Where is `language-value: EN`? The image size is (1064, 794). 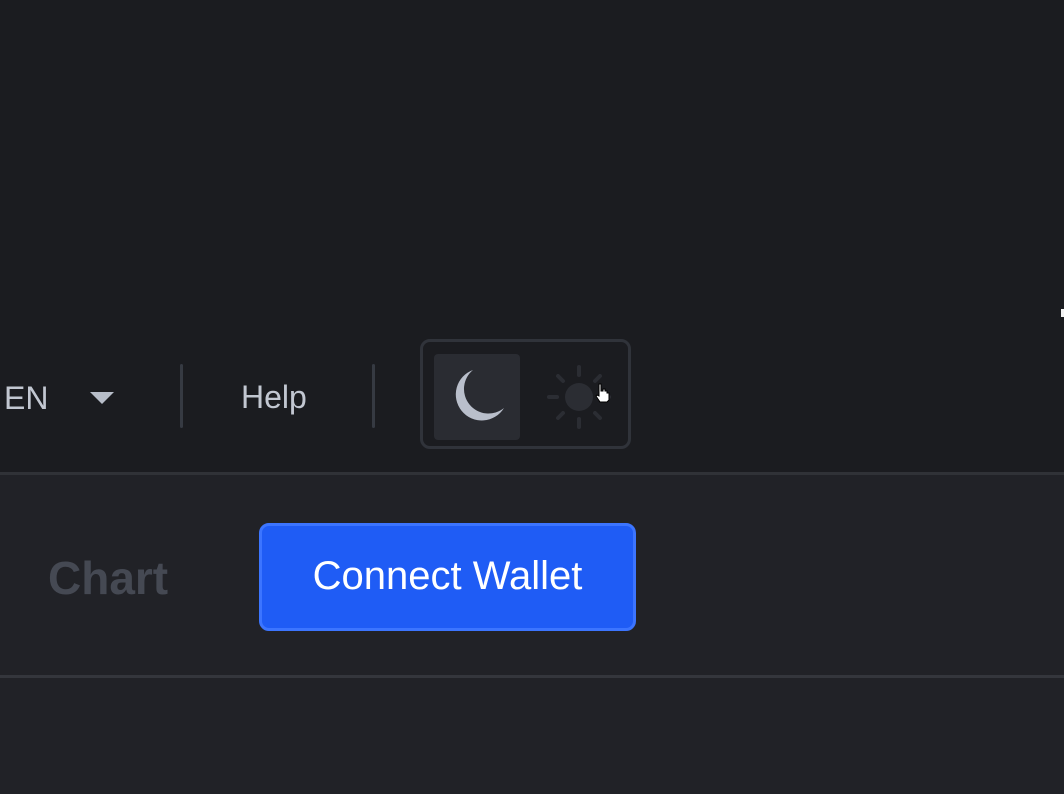
language-value: EN is located at coordinates (26, 398).